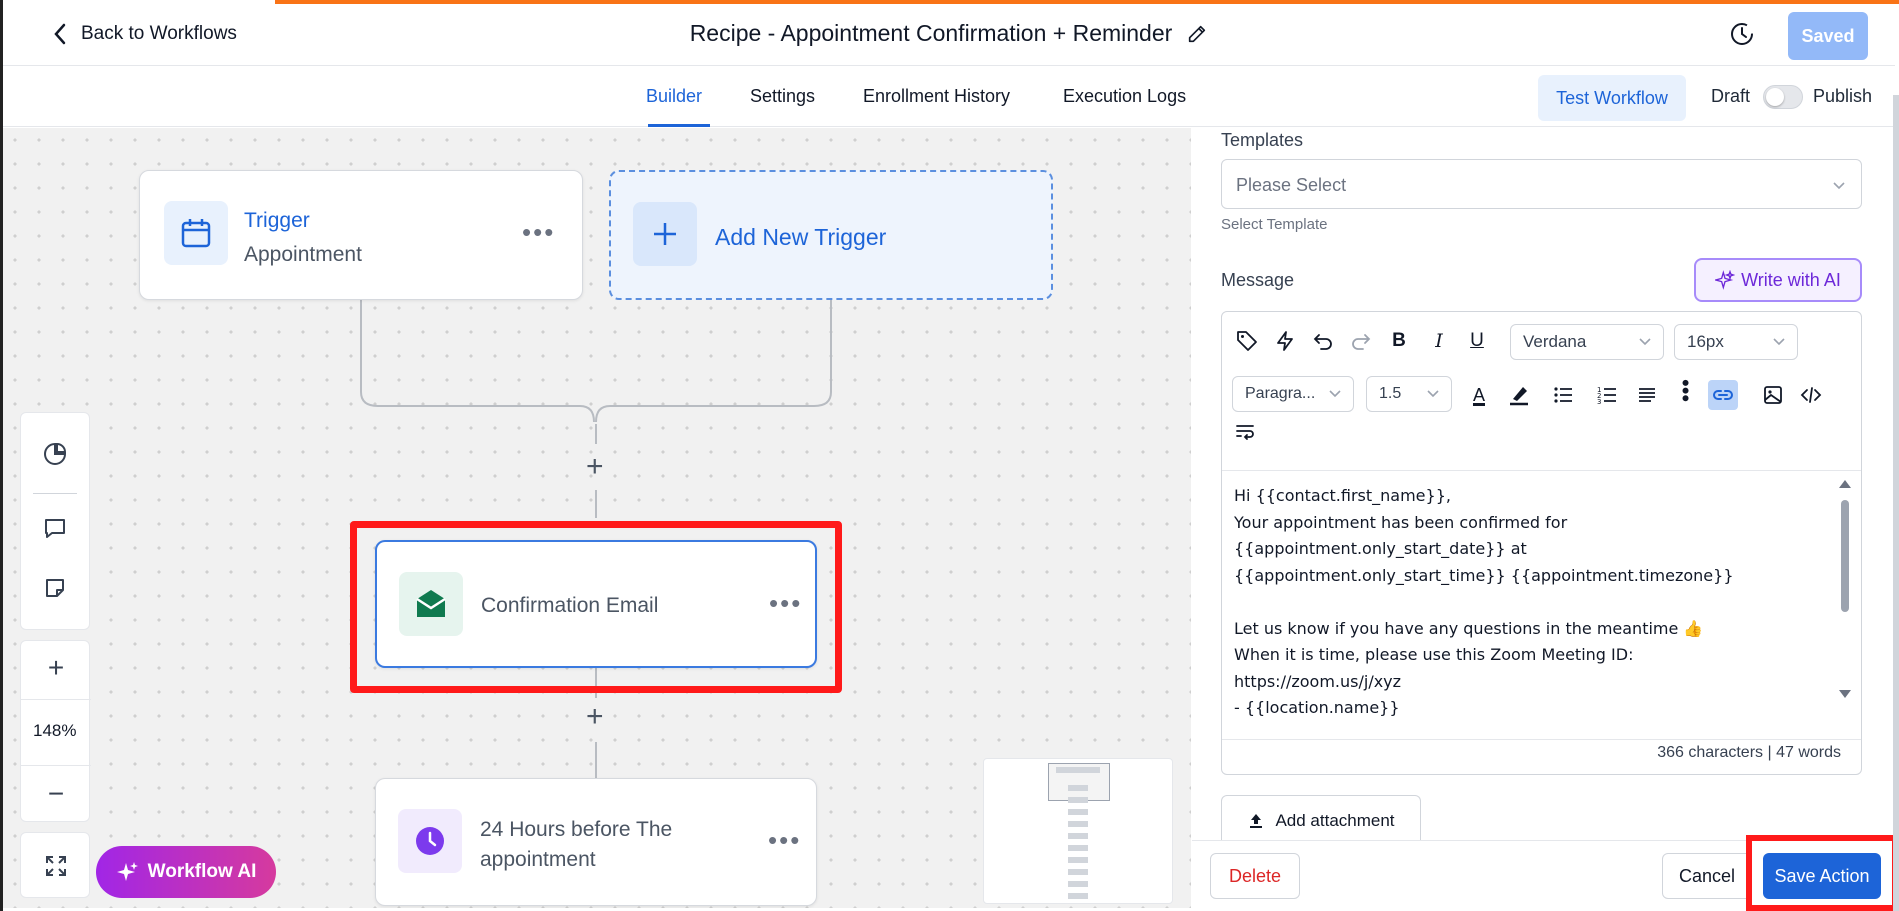 This screenshot has height=911, width=1899. I want to click on fit-view-group, so click(55, 865).